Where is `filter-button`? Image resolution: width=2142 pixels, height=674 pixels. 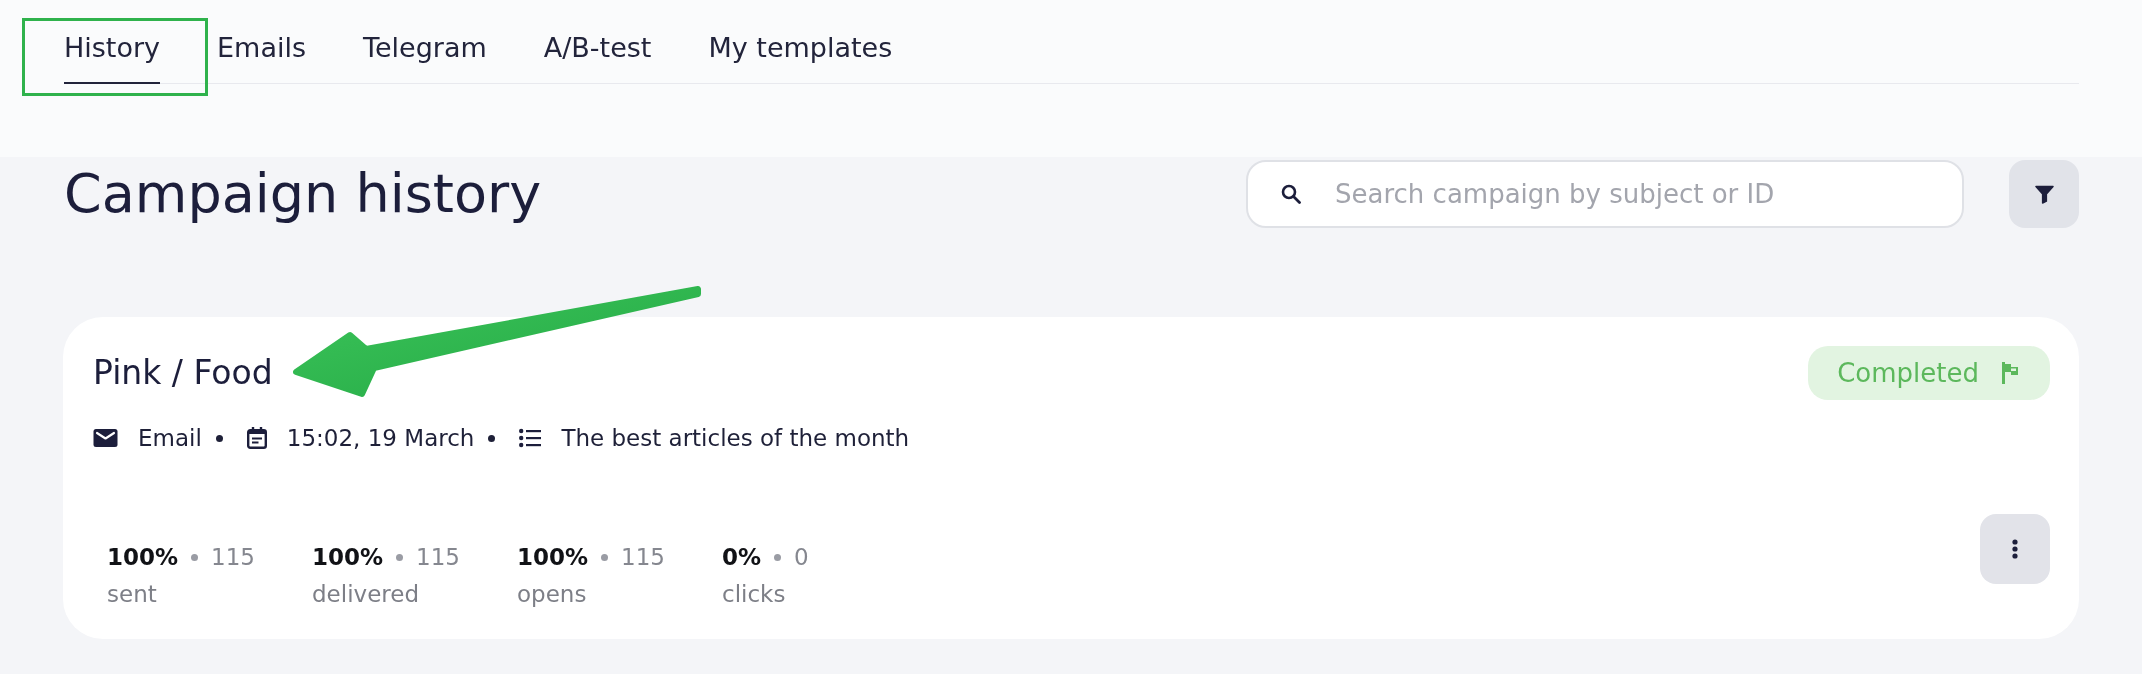 filter-button is located at coordinates (2044, 194).